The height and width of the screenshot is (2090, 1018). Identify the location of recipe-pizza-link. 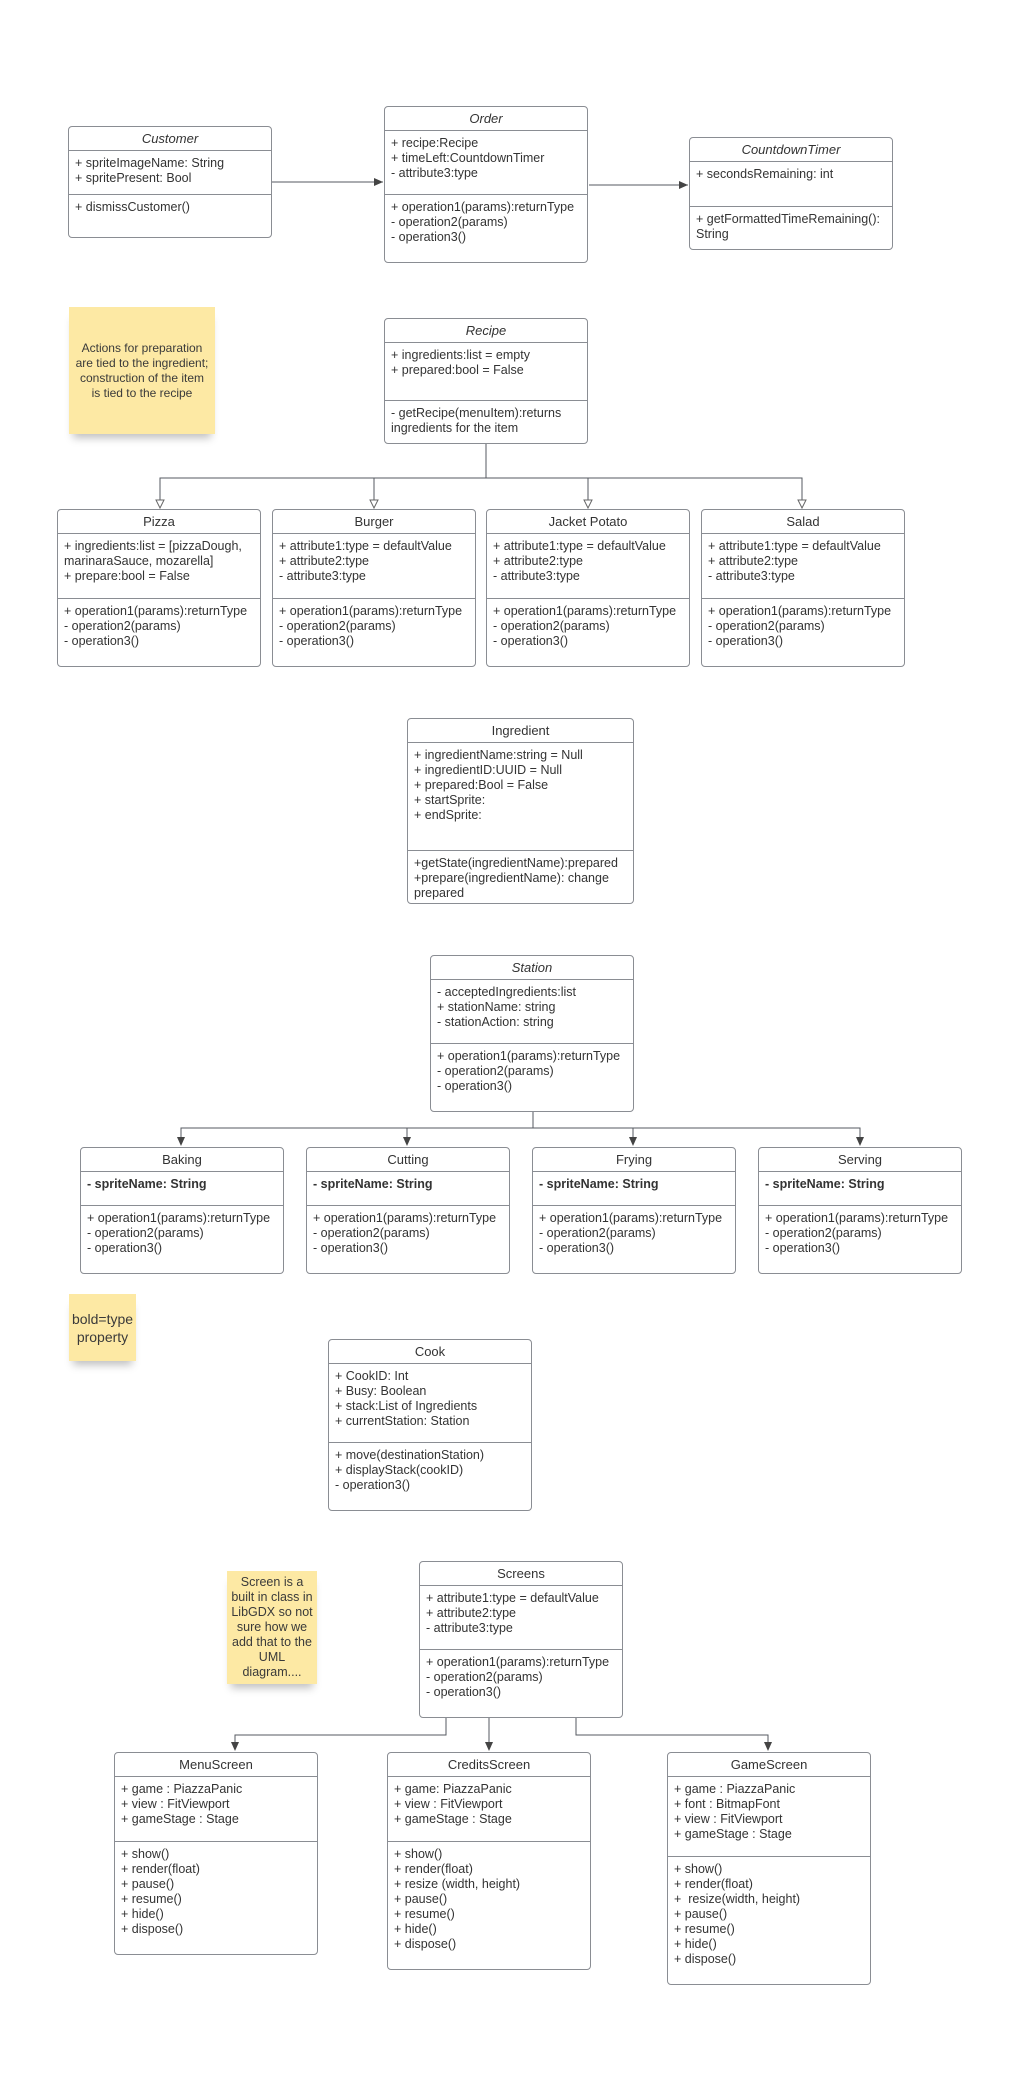
(323, 476).